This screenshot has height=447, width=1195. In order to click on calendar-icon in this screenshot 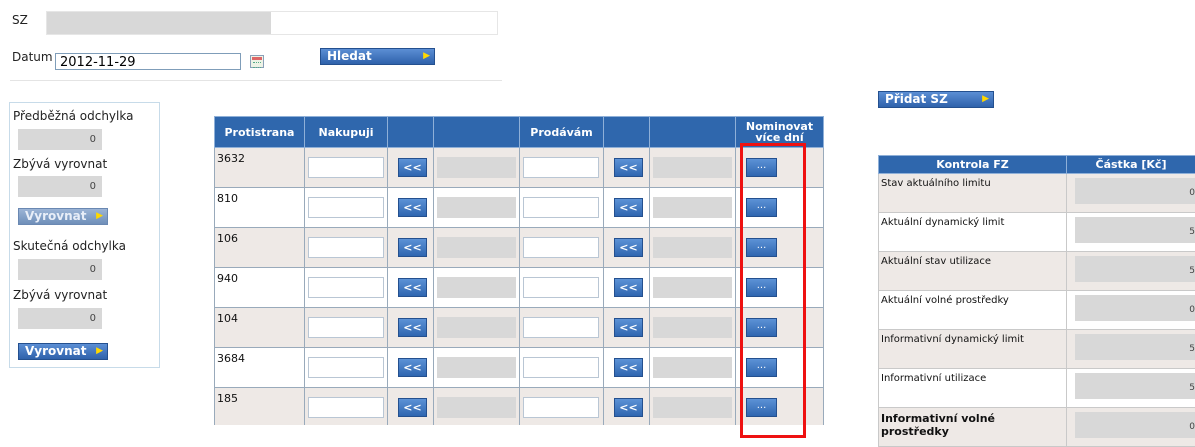, I will do `click(257, 61)`.